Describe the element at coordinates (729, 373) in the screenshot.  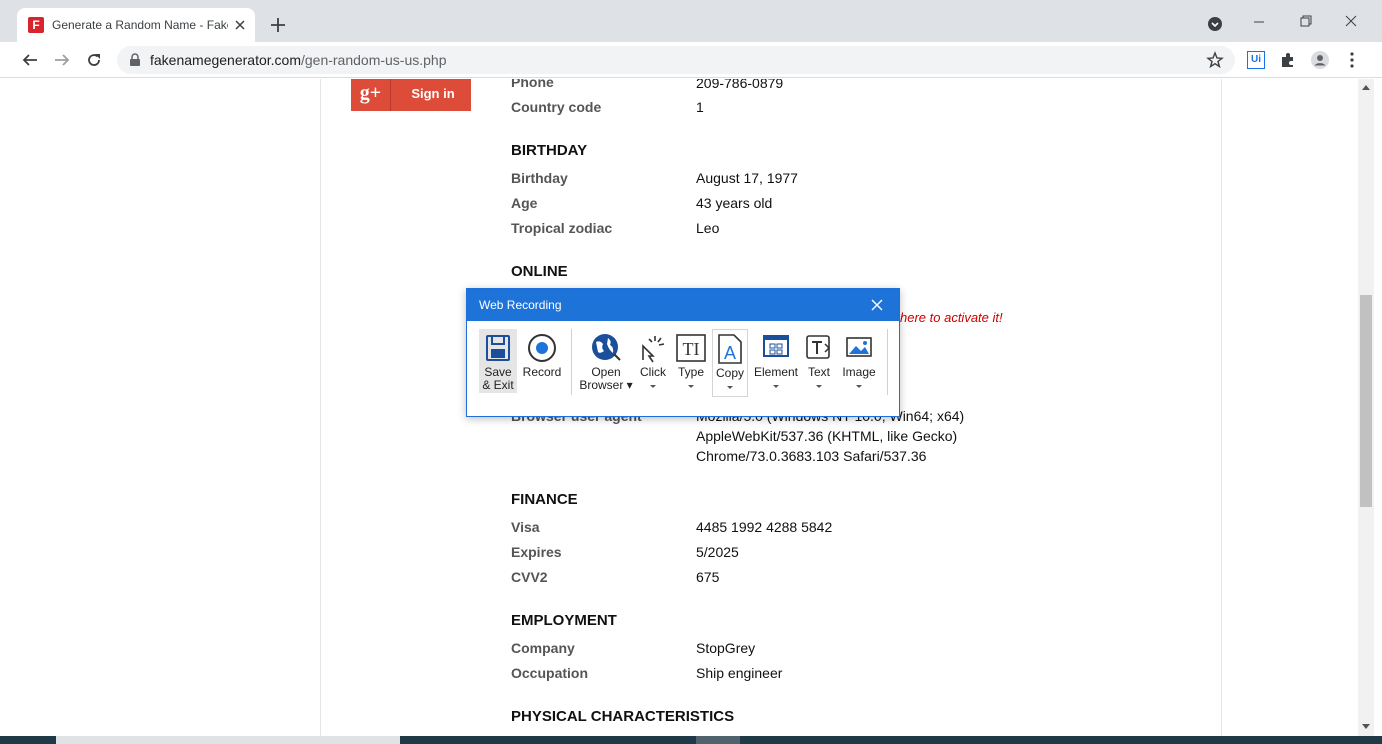
I see `copy-label: Copy` at that location.